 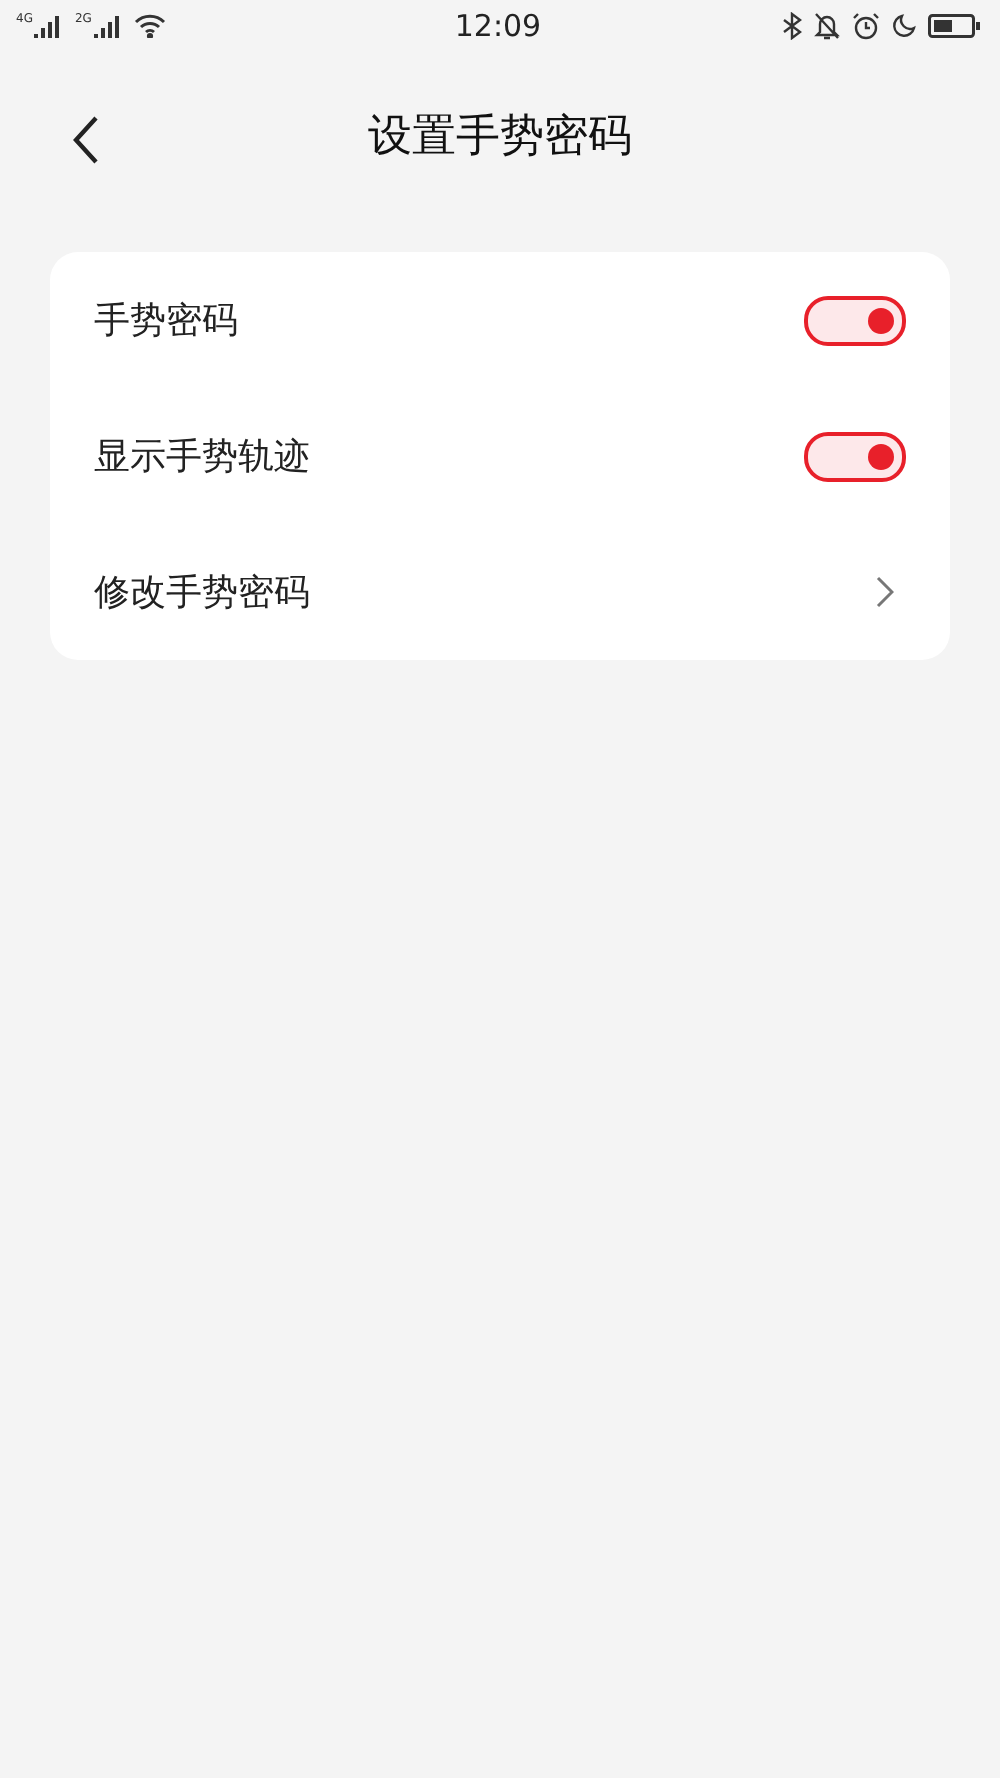 I want to click on battery-icon, so click(x=953, y=26).